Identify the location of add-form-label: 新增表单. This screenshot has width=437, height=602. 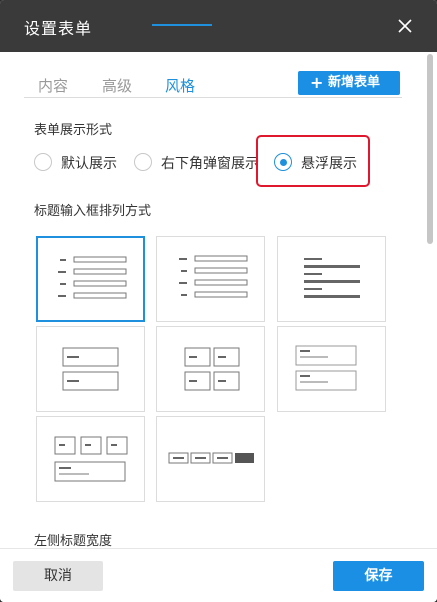
(354, 82).